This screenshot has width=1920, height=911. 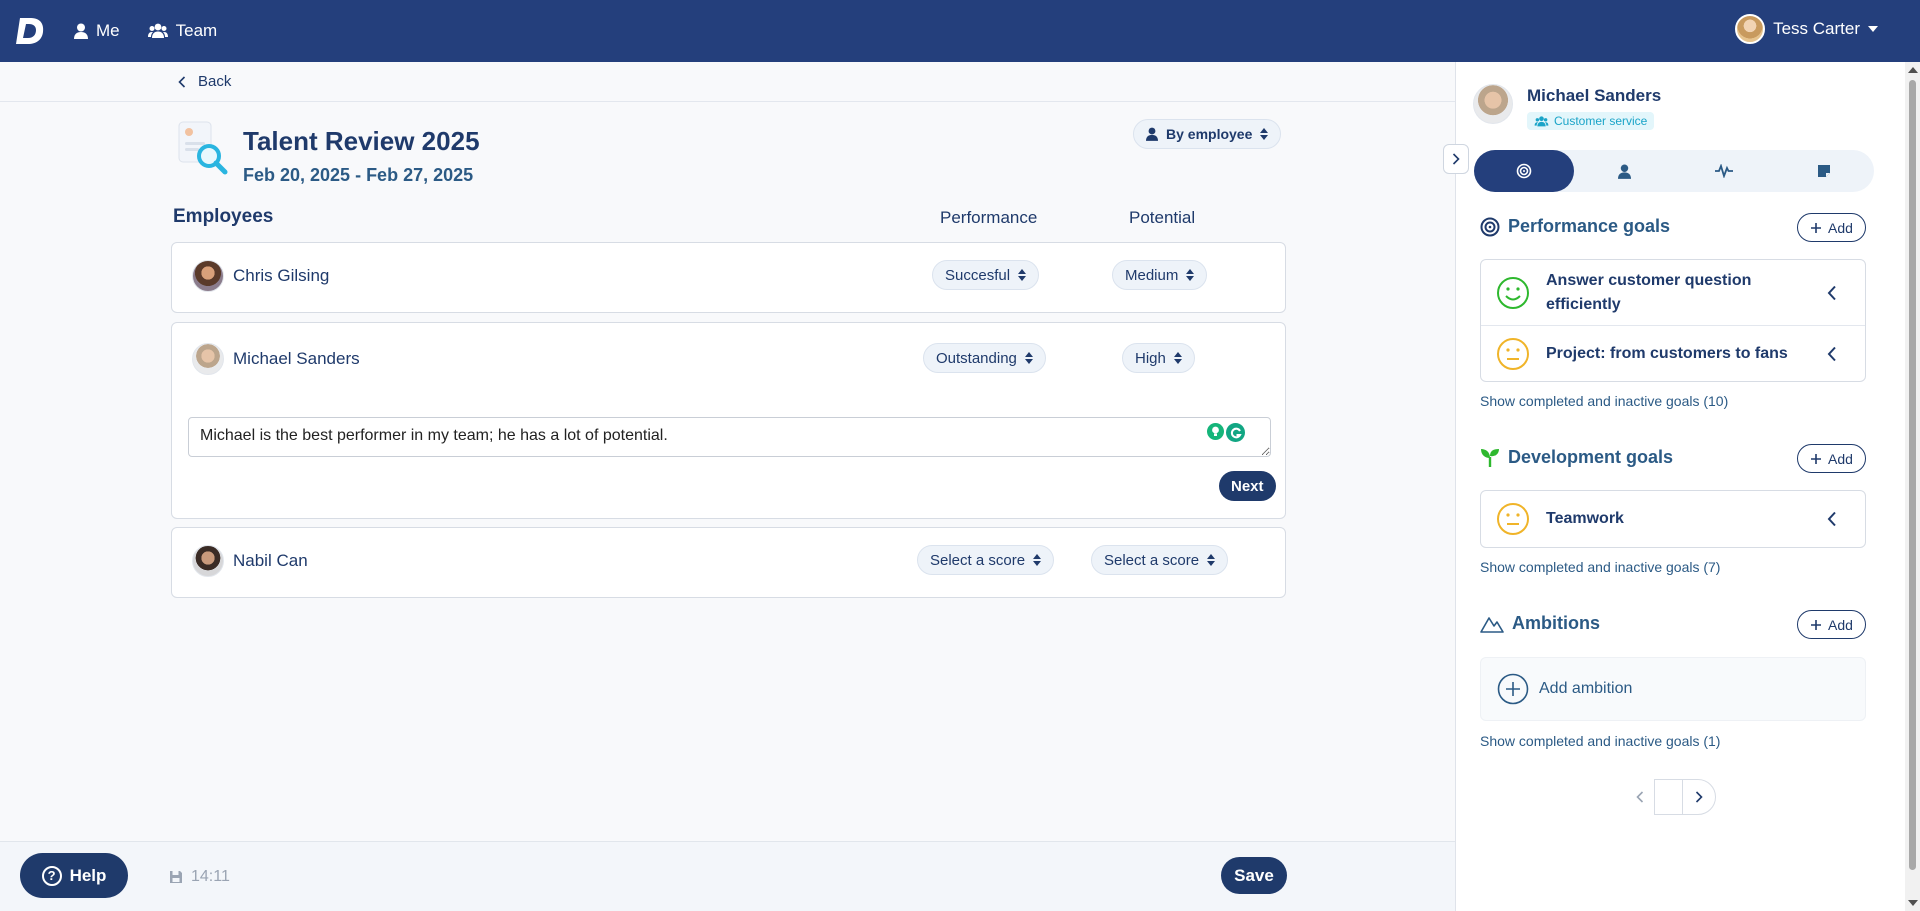 What do you see at coordinates (1668, 797) in the screenshot?
I see `page-indicator` at bounding box center [1668, 797].